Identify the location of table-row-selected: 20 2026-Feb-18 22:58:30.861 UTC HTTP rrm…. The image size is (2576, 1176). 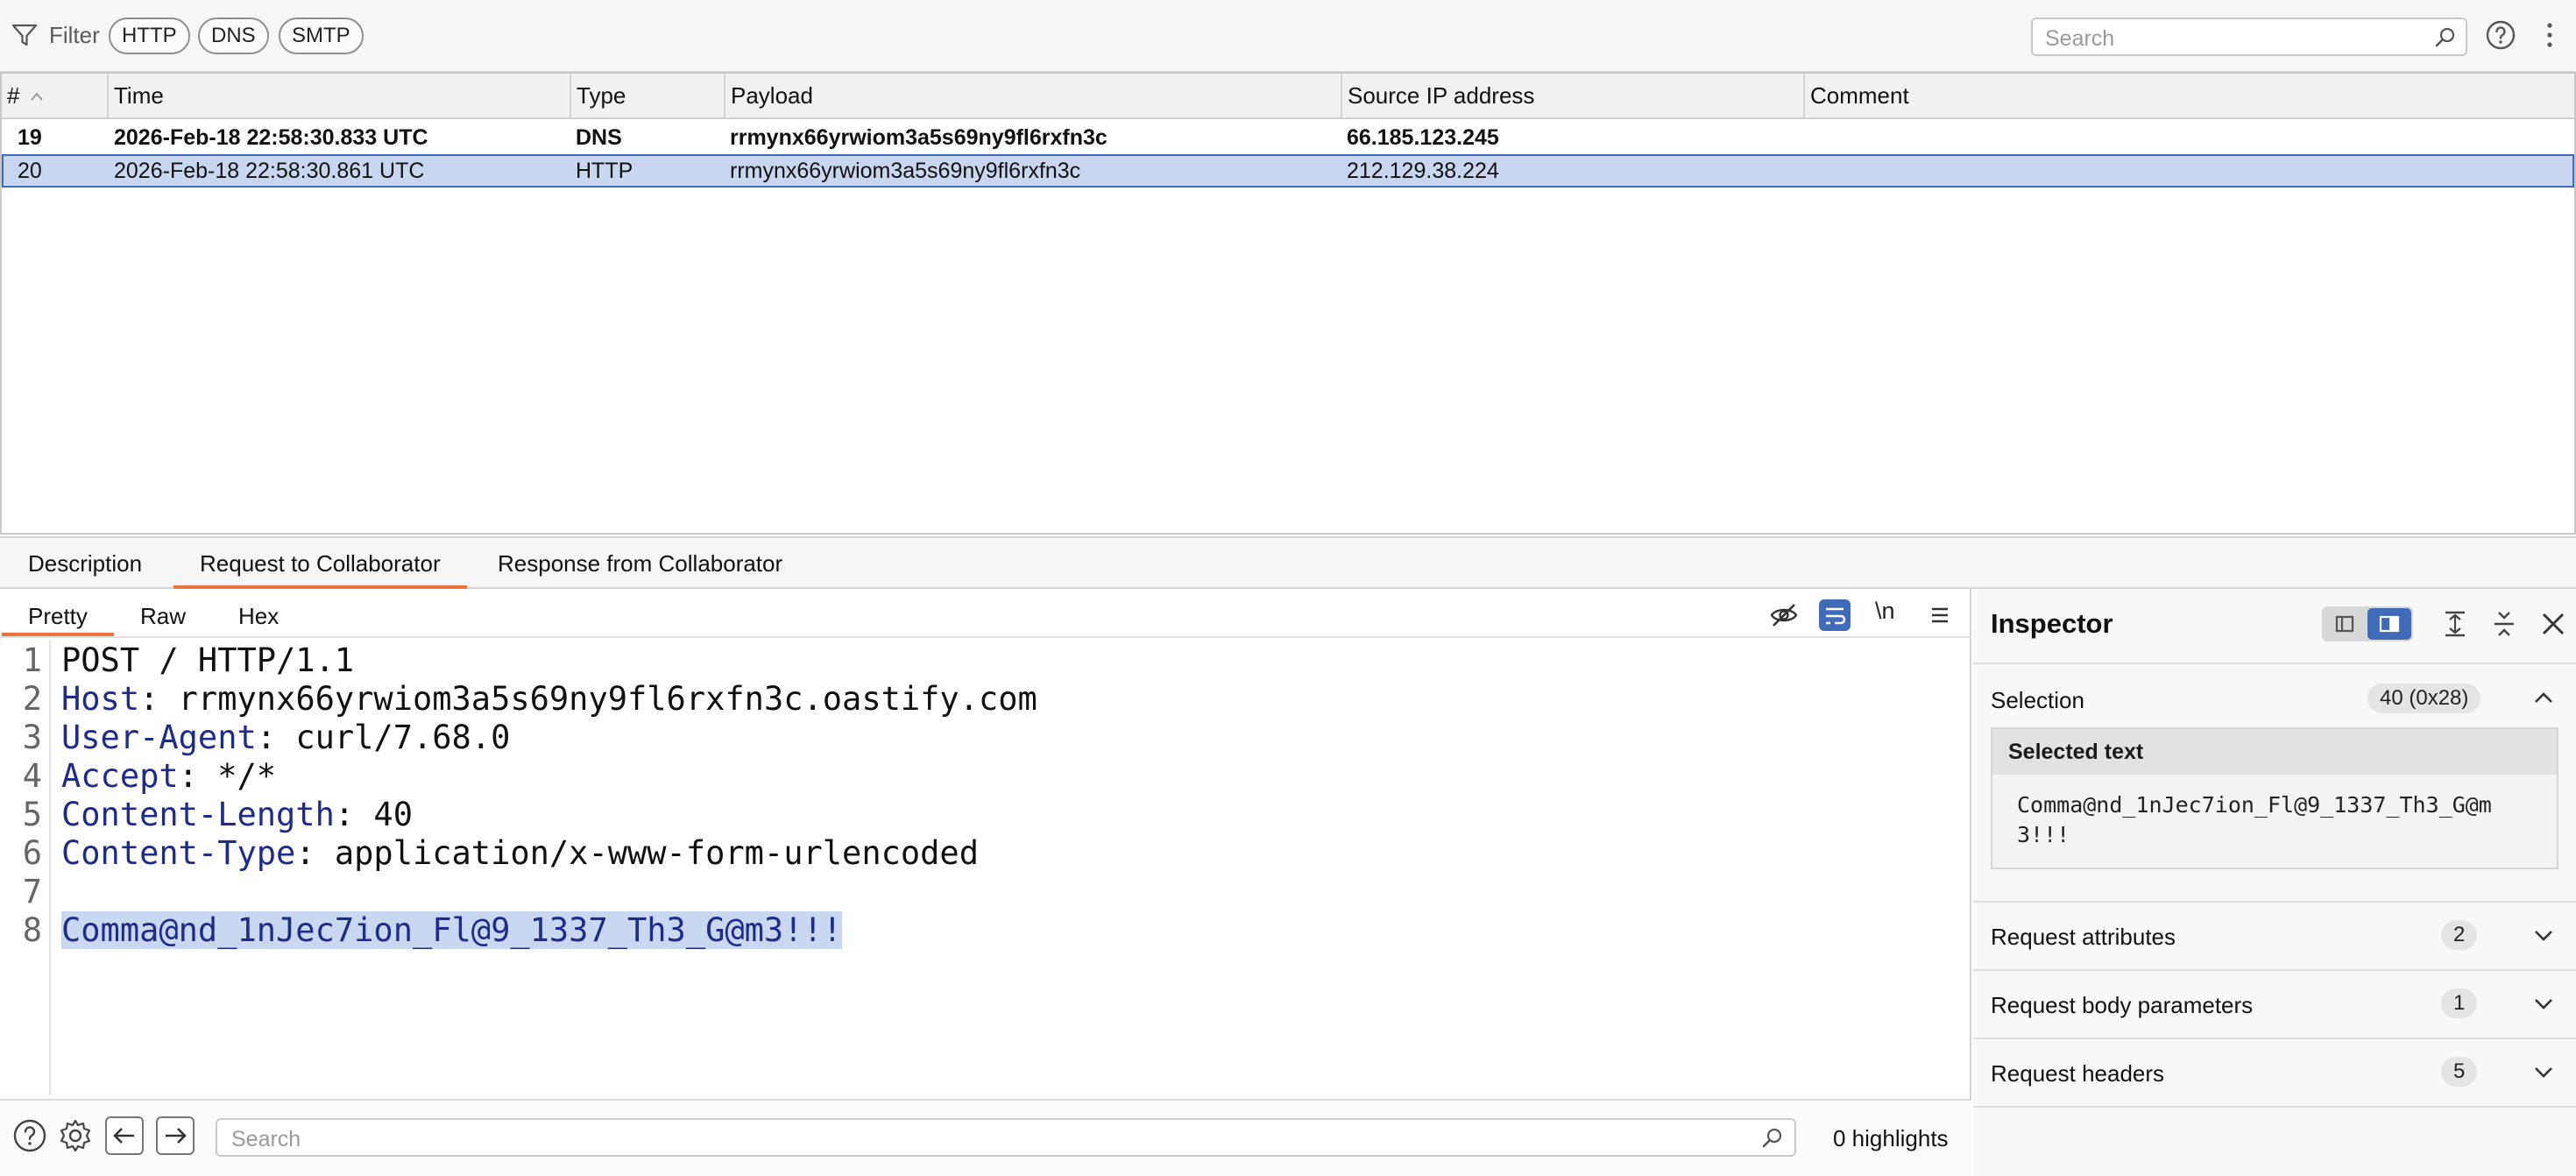
(1288, 171).